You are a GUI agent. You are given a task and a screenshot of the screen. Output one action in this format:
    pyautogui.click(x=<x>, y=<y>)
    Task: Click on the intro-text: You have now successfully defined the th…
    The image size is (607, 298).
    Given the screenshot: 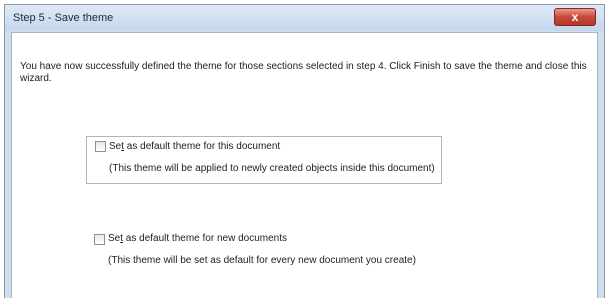 What is the action you would take?
    pyautogui.click(x=303, y=72)
    